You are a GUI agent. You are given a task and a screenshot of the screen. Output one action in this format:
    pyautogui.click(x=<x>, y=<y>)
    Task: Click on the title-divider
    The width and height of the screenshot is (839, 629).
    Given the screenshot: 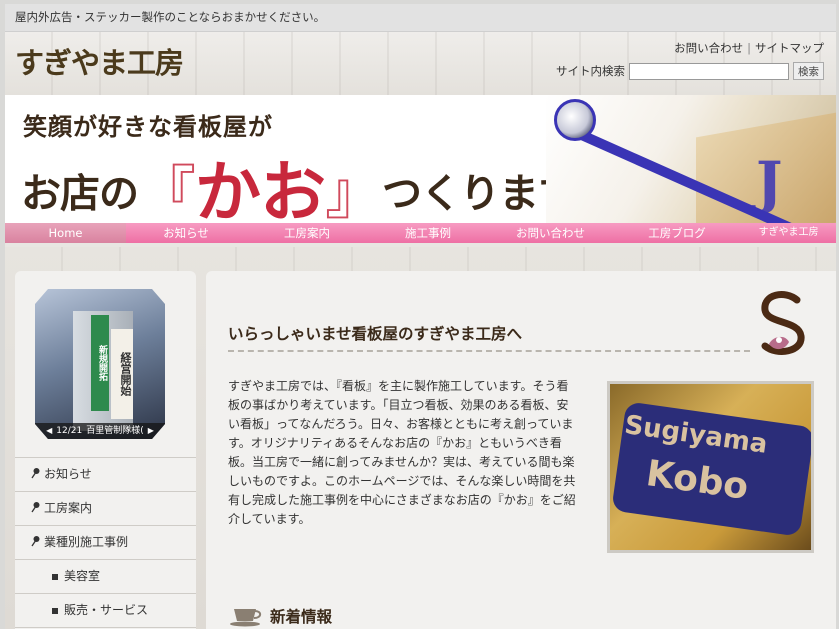 What is the action you would take?
    pyautogui.click(x=489, y=351)
    